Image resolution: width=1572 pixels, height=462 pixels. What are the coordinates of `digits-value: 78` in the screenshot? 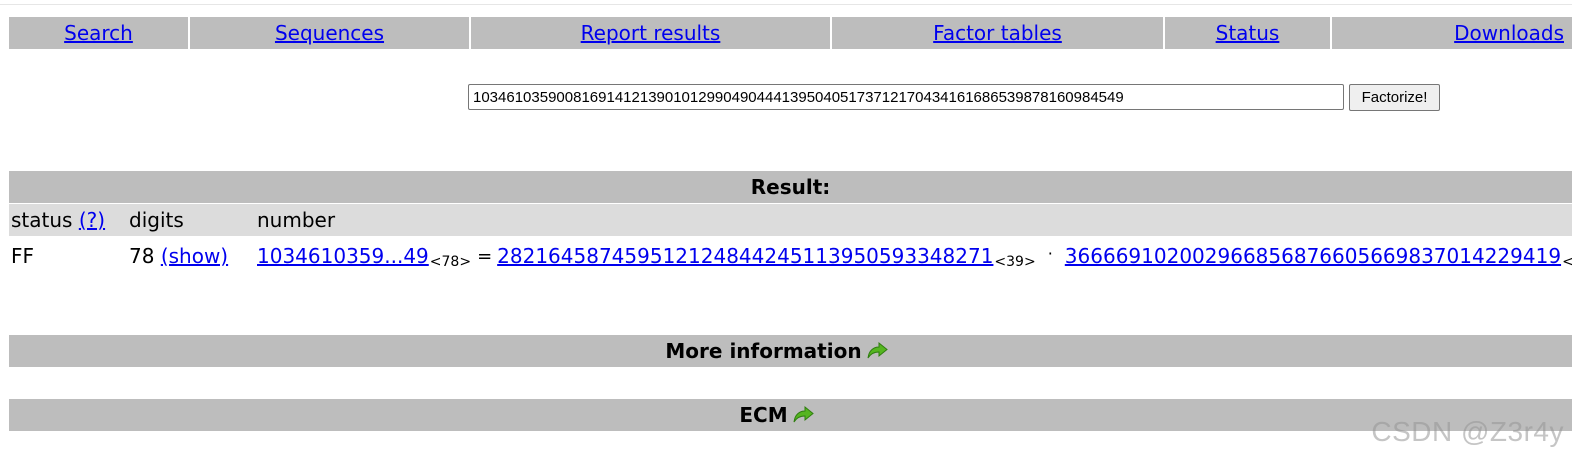 It's located at (142, 256).